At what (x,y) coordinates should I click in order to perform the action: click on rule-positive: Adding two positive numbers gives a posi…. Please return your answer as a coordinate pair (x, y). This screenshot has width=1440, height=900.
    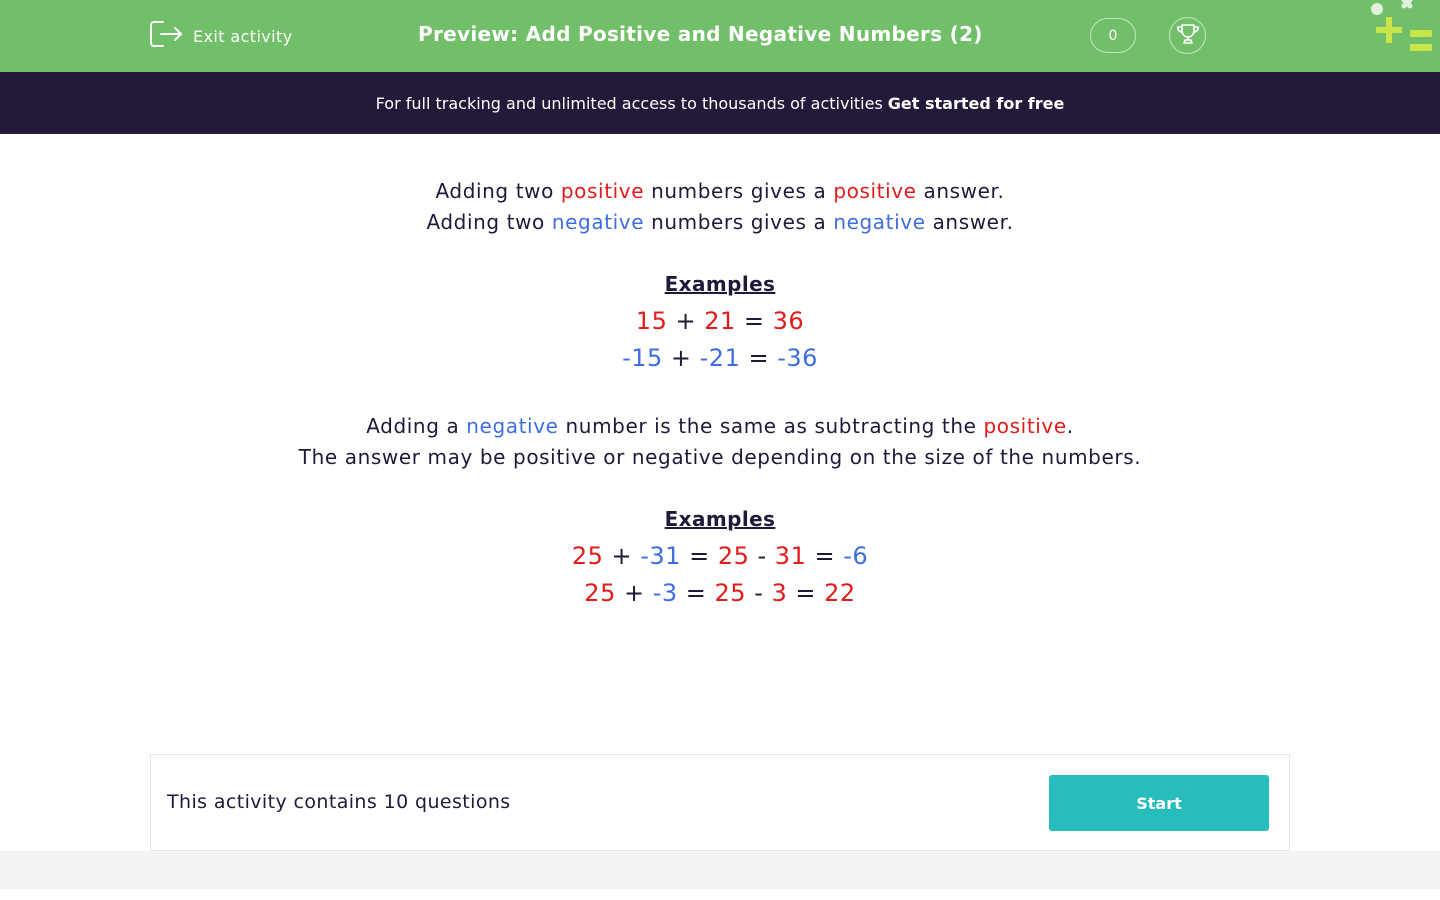
    Looking at the image, I should click on (720, 191).